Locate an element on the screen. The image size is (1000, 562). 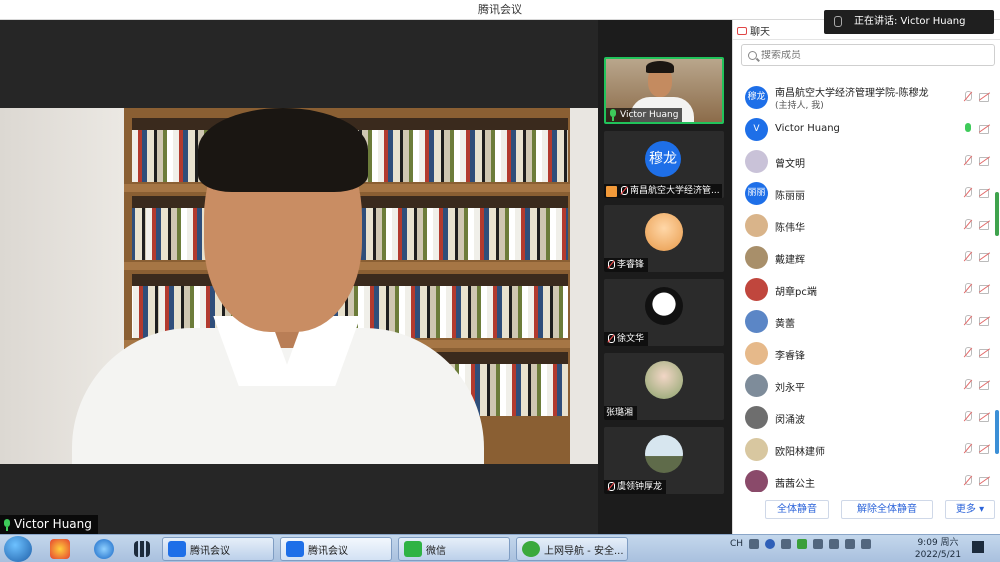
taskbar-item-wechat: 微信 is located at coordinates (454, 549).